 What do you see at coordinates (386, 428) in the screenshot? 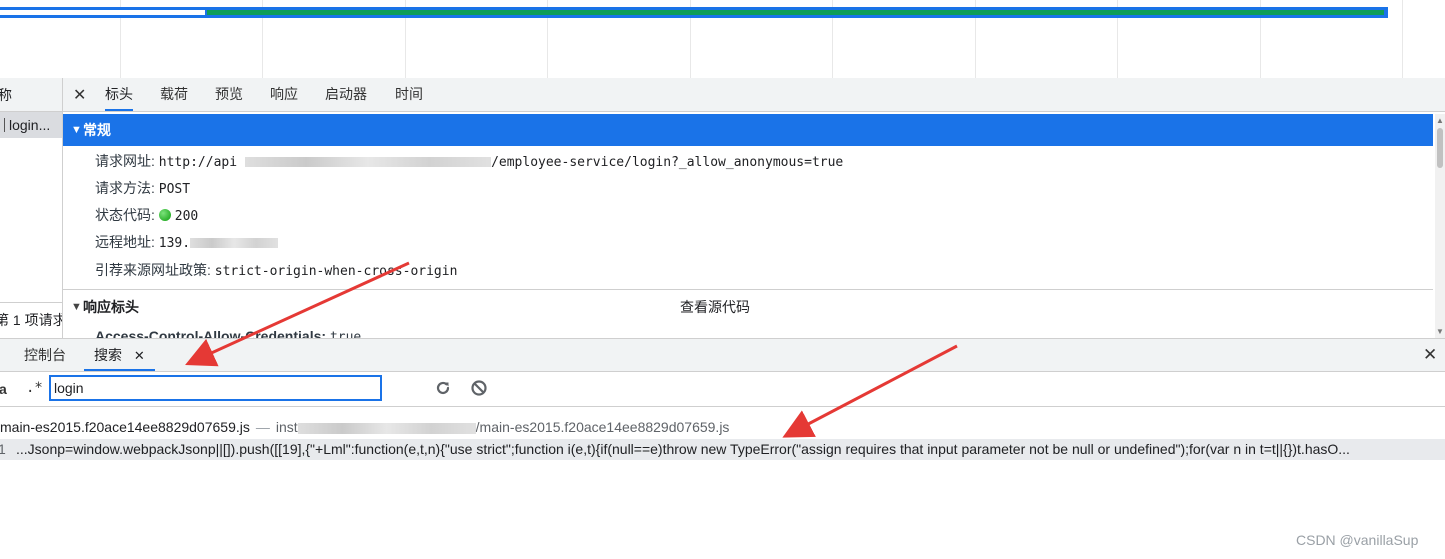
I see `redacted-path` at bounding box center [386, 428].